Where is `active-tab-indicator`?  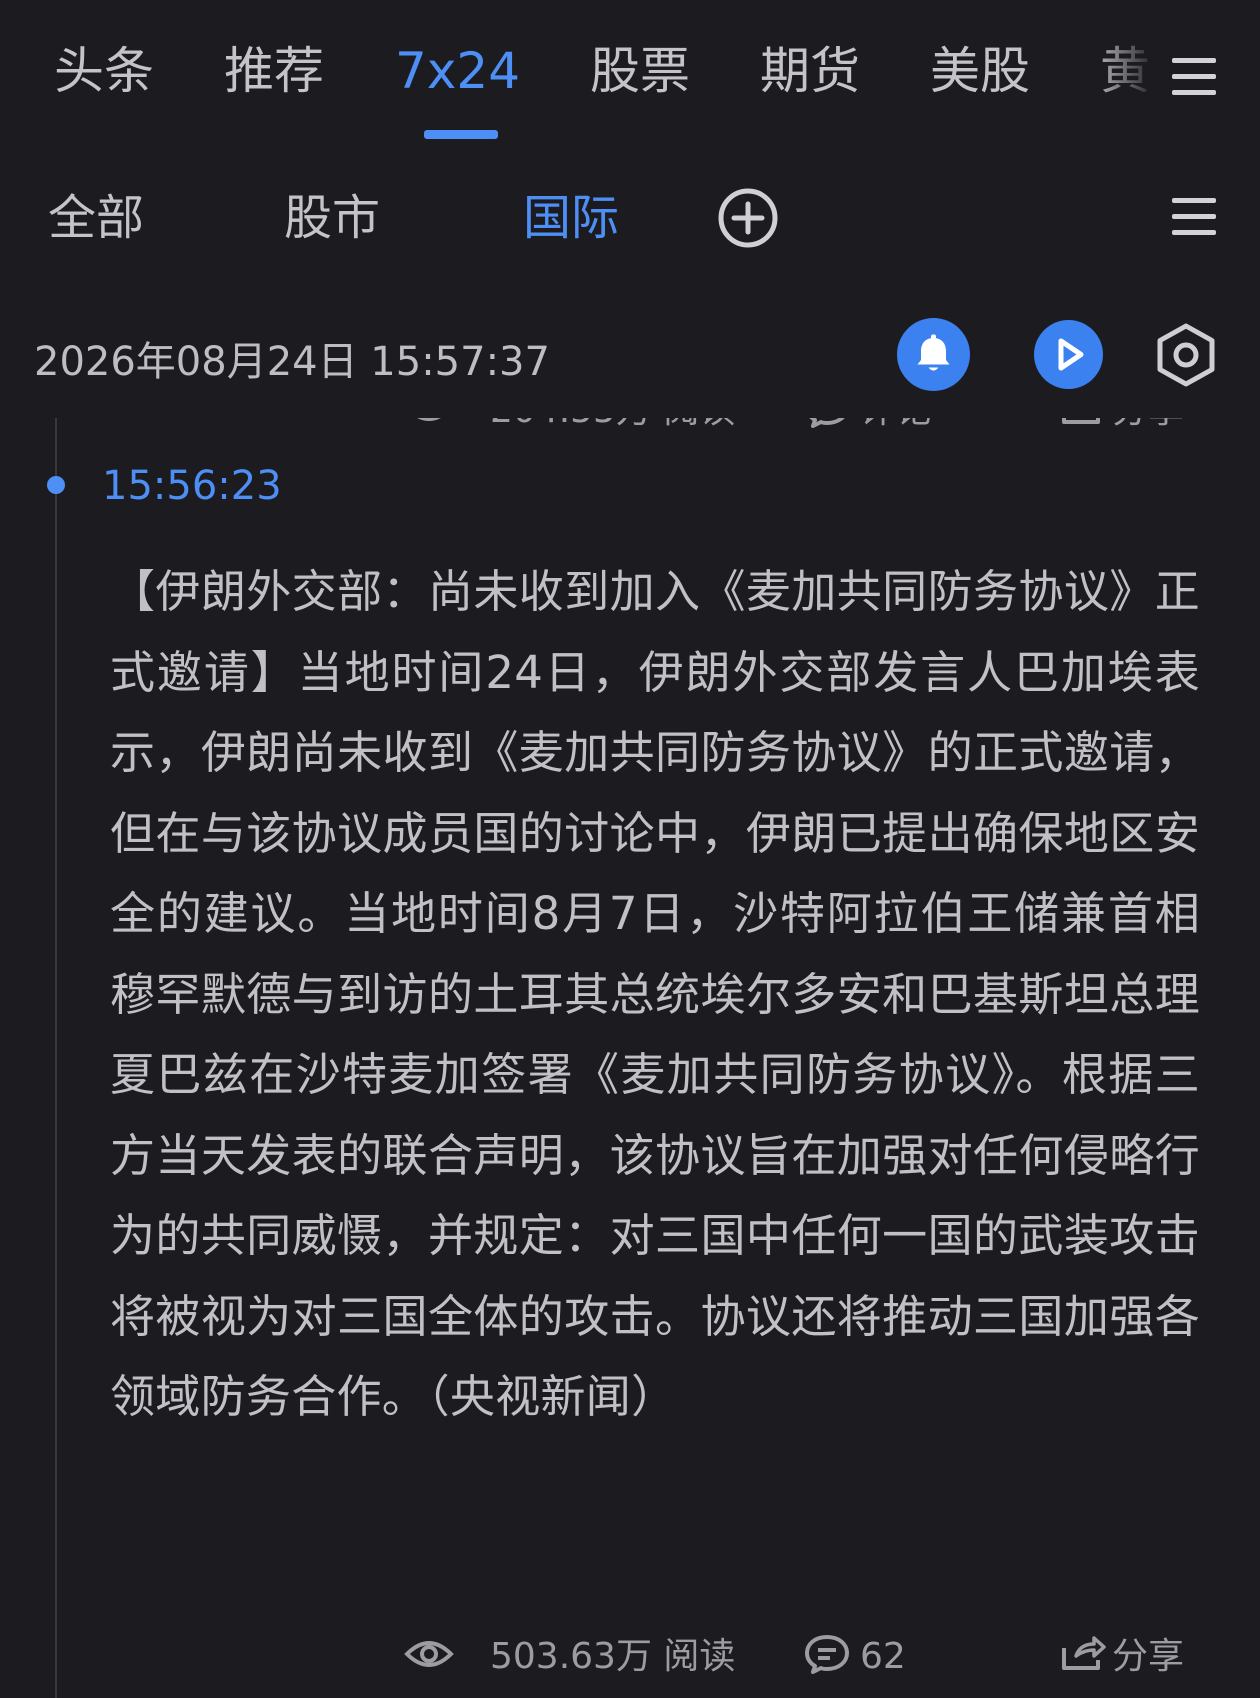 active-tab-indicator is located at coordinates (461, 134).